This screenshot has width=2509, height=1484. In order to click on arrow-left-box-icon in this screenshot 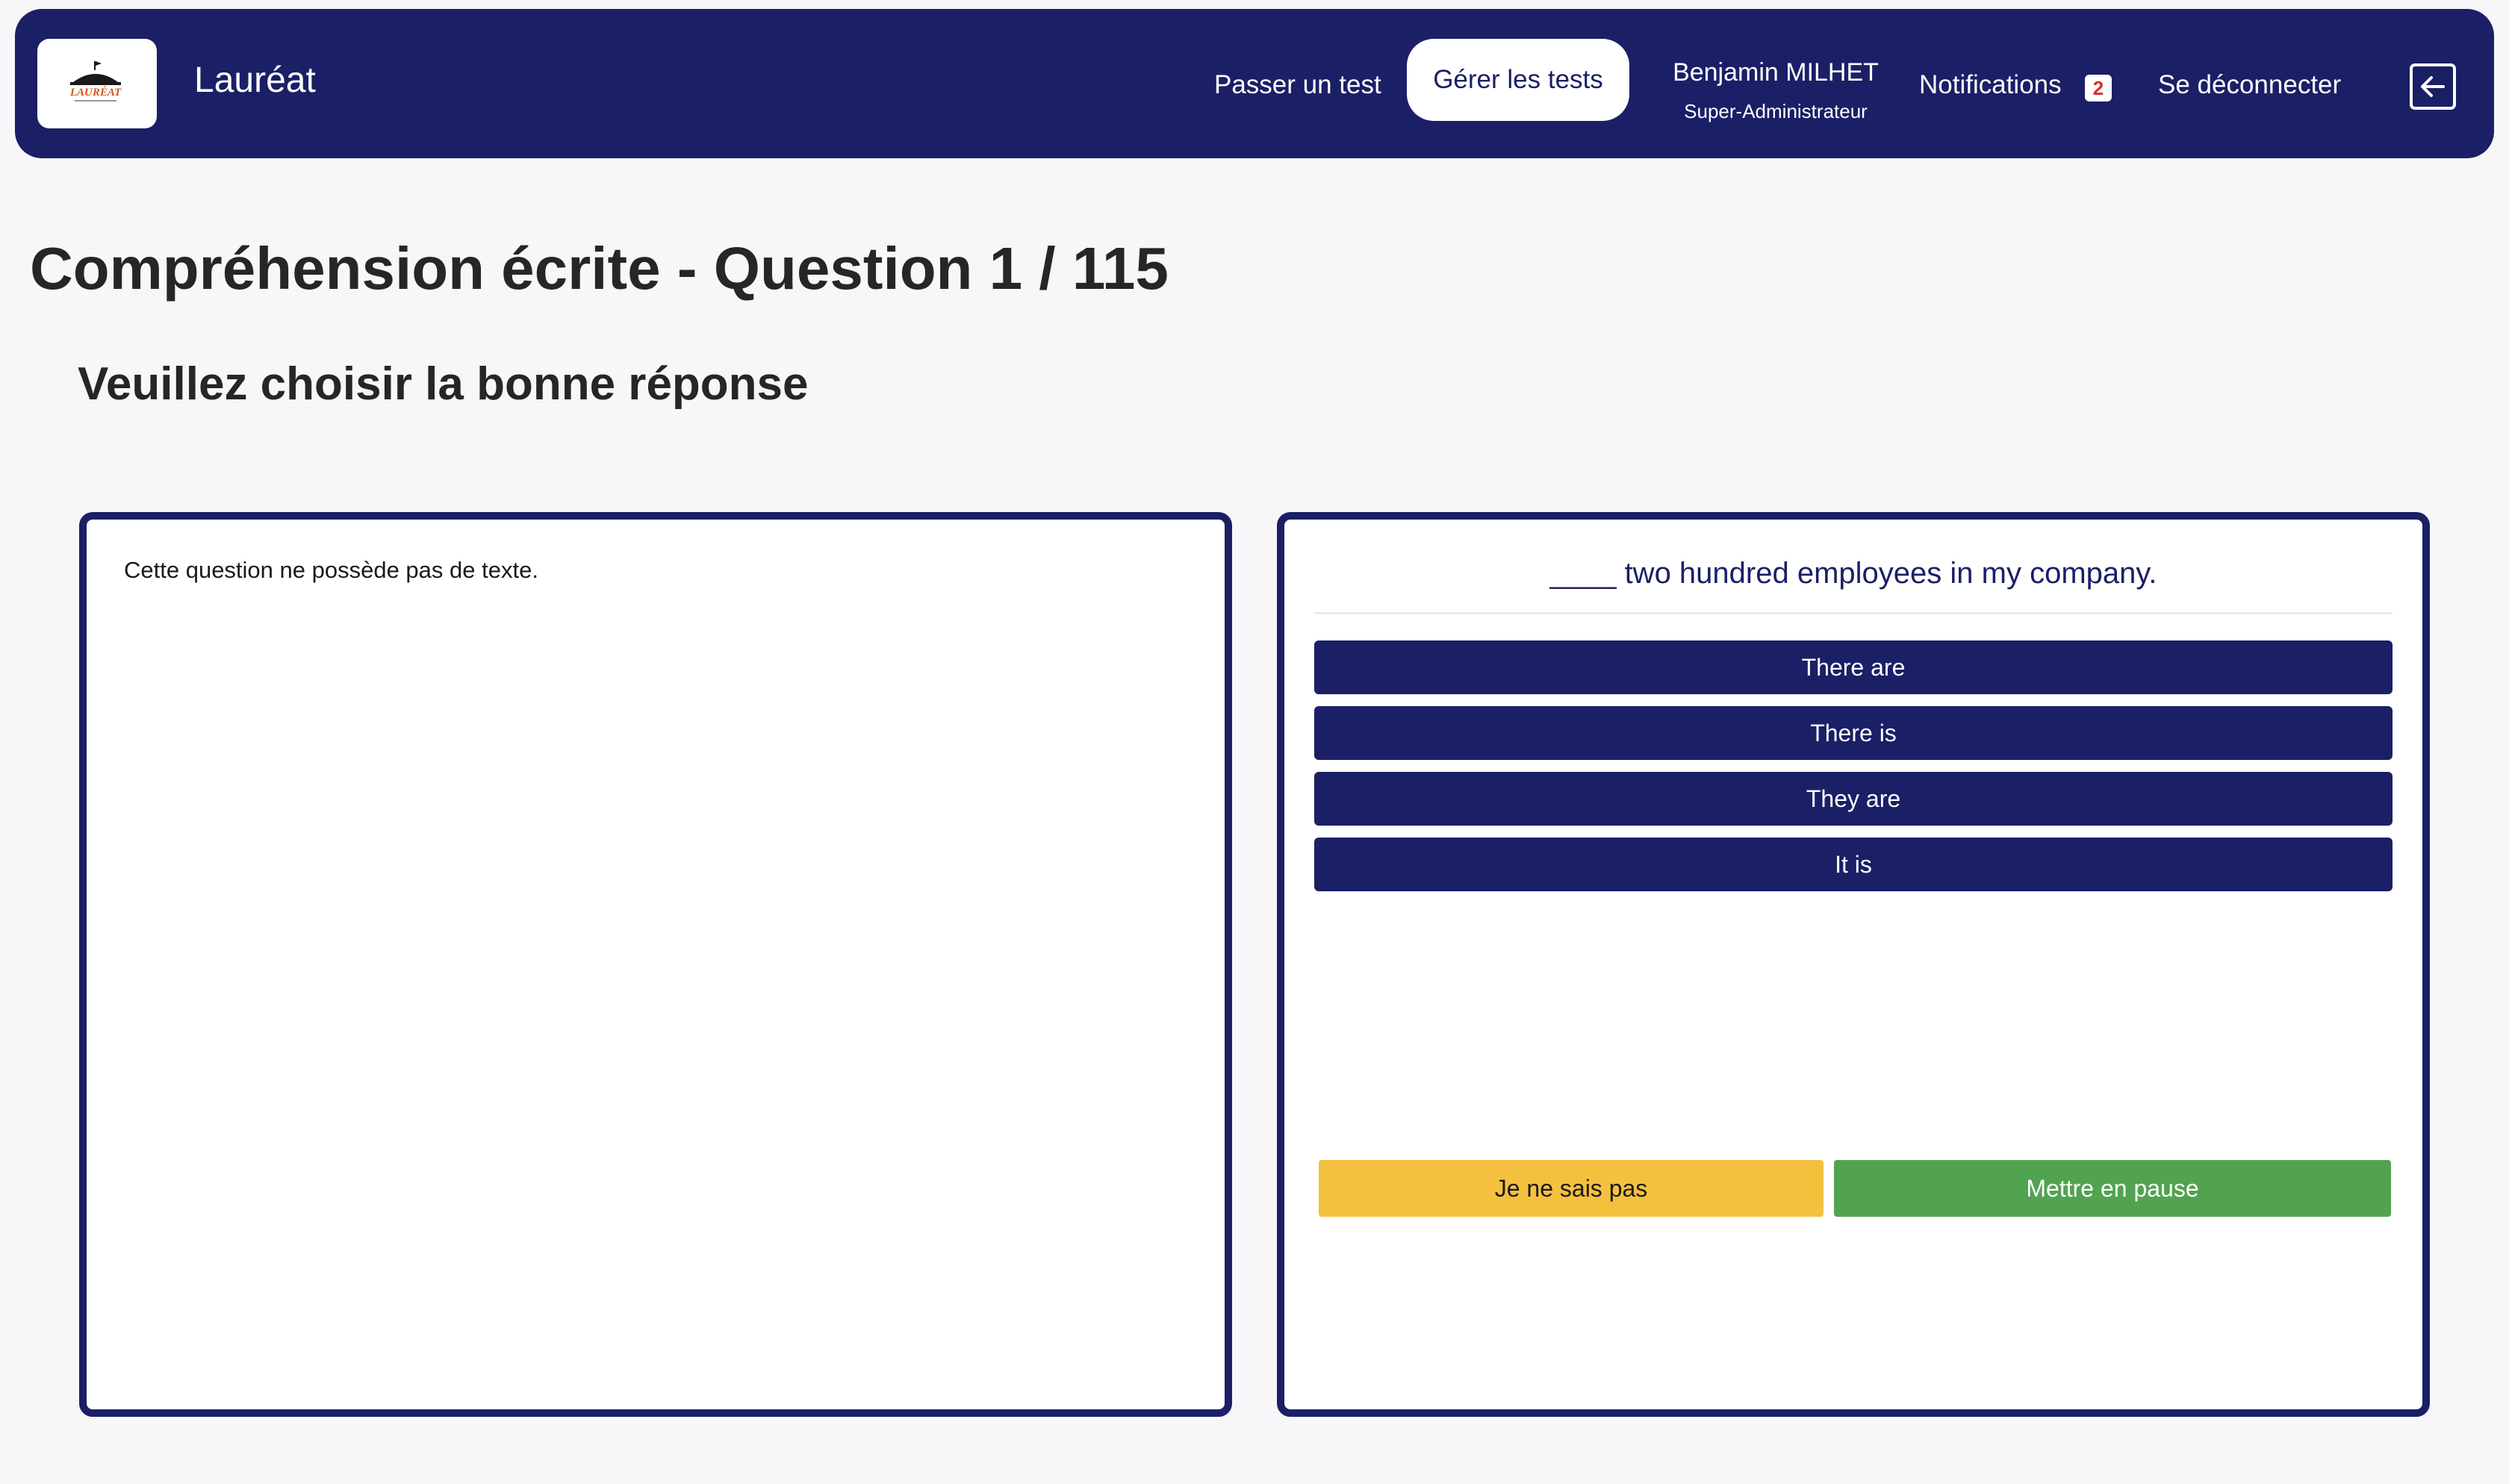, I will do `click(2433, 86)`.